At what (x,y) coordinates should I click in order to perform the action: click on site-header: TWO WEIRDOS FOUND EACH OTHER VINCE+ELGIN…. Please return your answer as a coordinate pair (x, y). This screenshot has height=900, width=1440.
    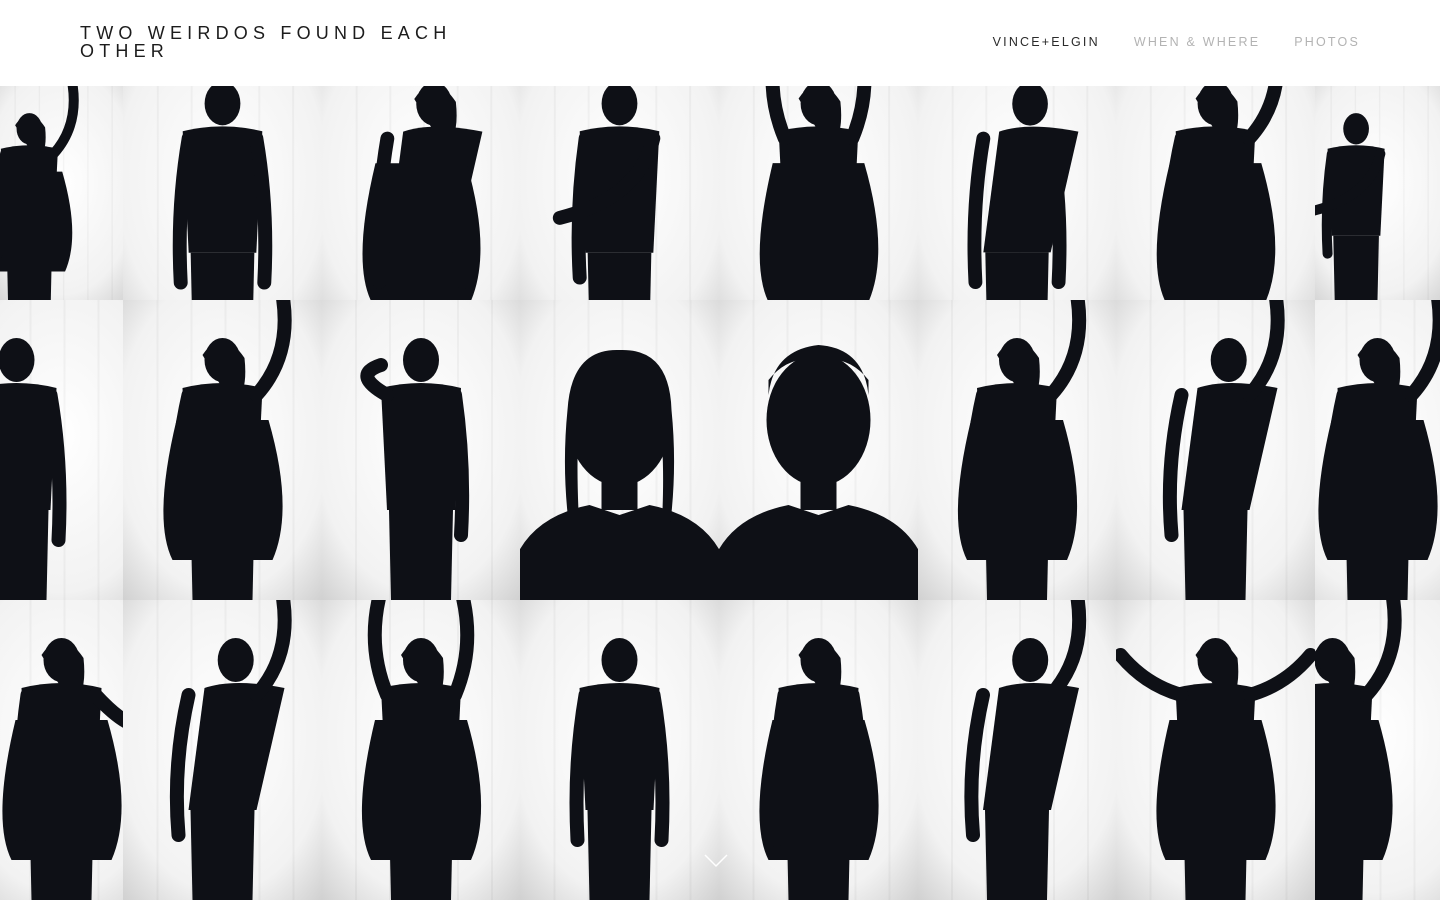
    Looking at the image, I should click on (720, 43).